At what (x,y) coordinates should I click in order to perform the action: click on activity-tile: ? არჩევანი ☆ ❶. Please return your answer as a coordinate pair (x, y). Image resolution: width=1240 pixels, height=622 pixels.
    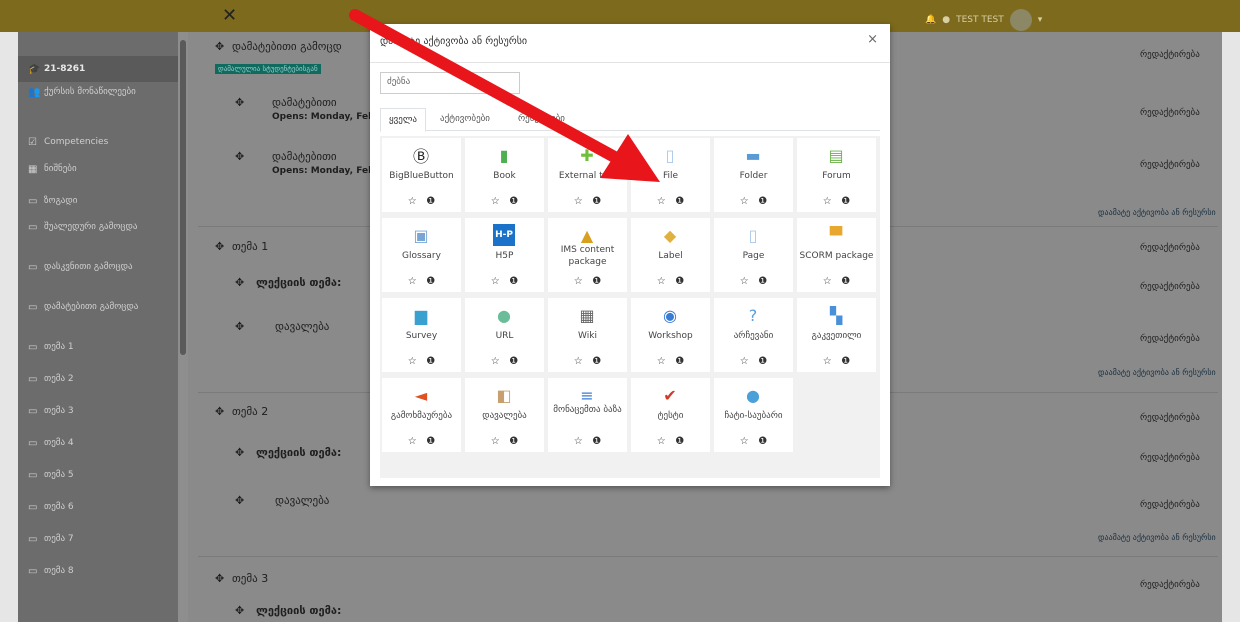
    Looking at the image, I should click on (753, 335).